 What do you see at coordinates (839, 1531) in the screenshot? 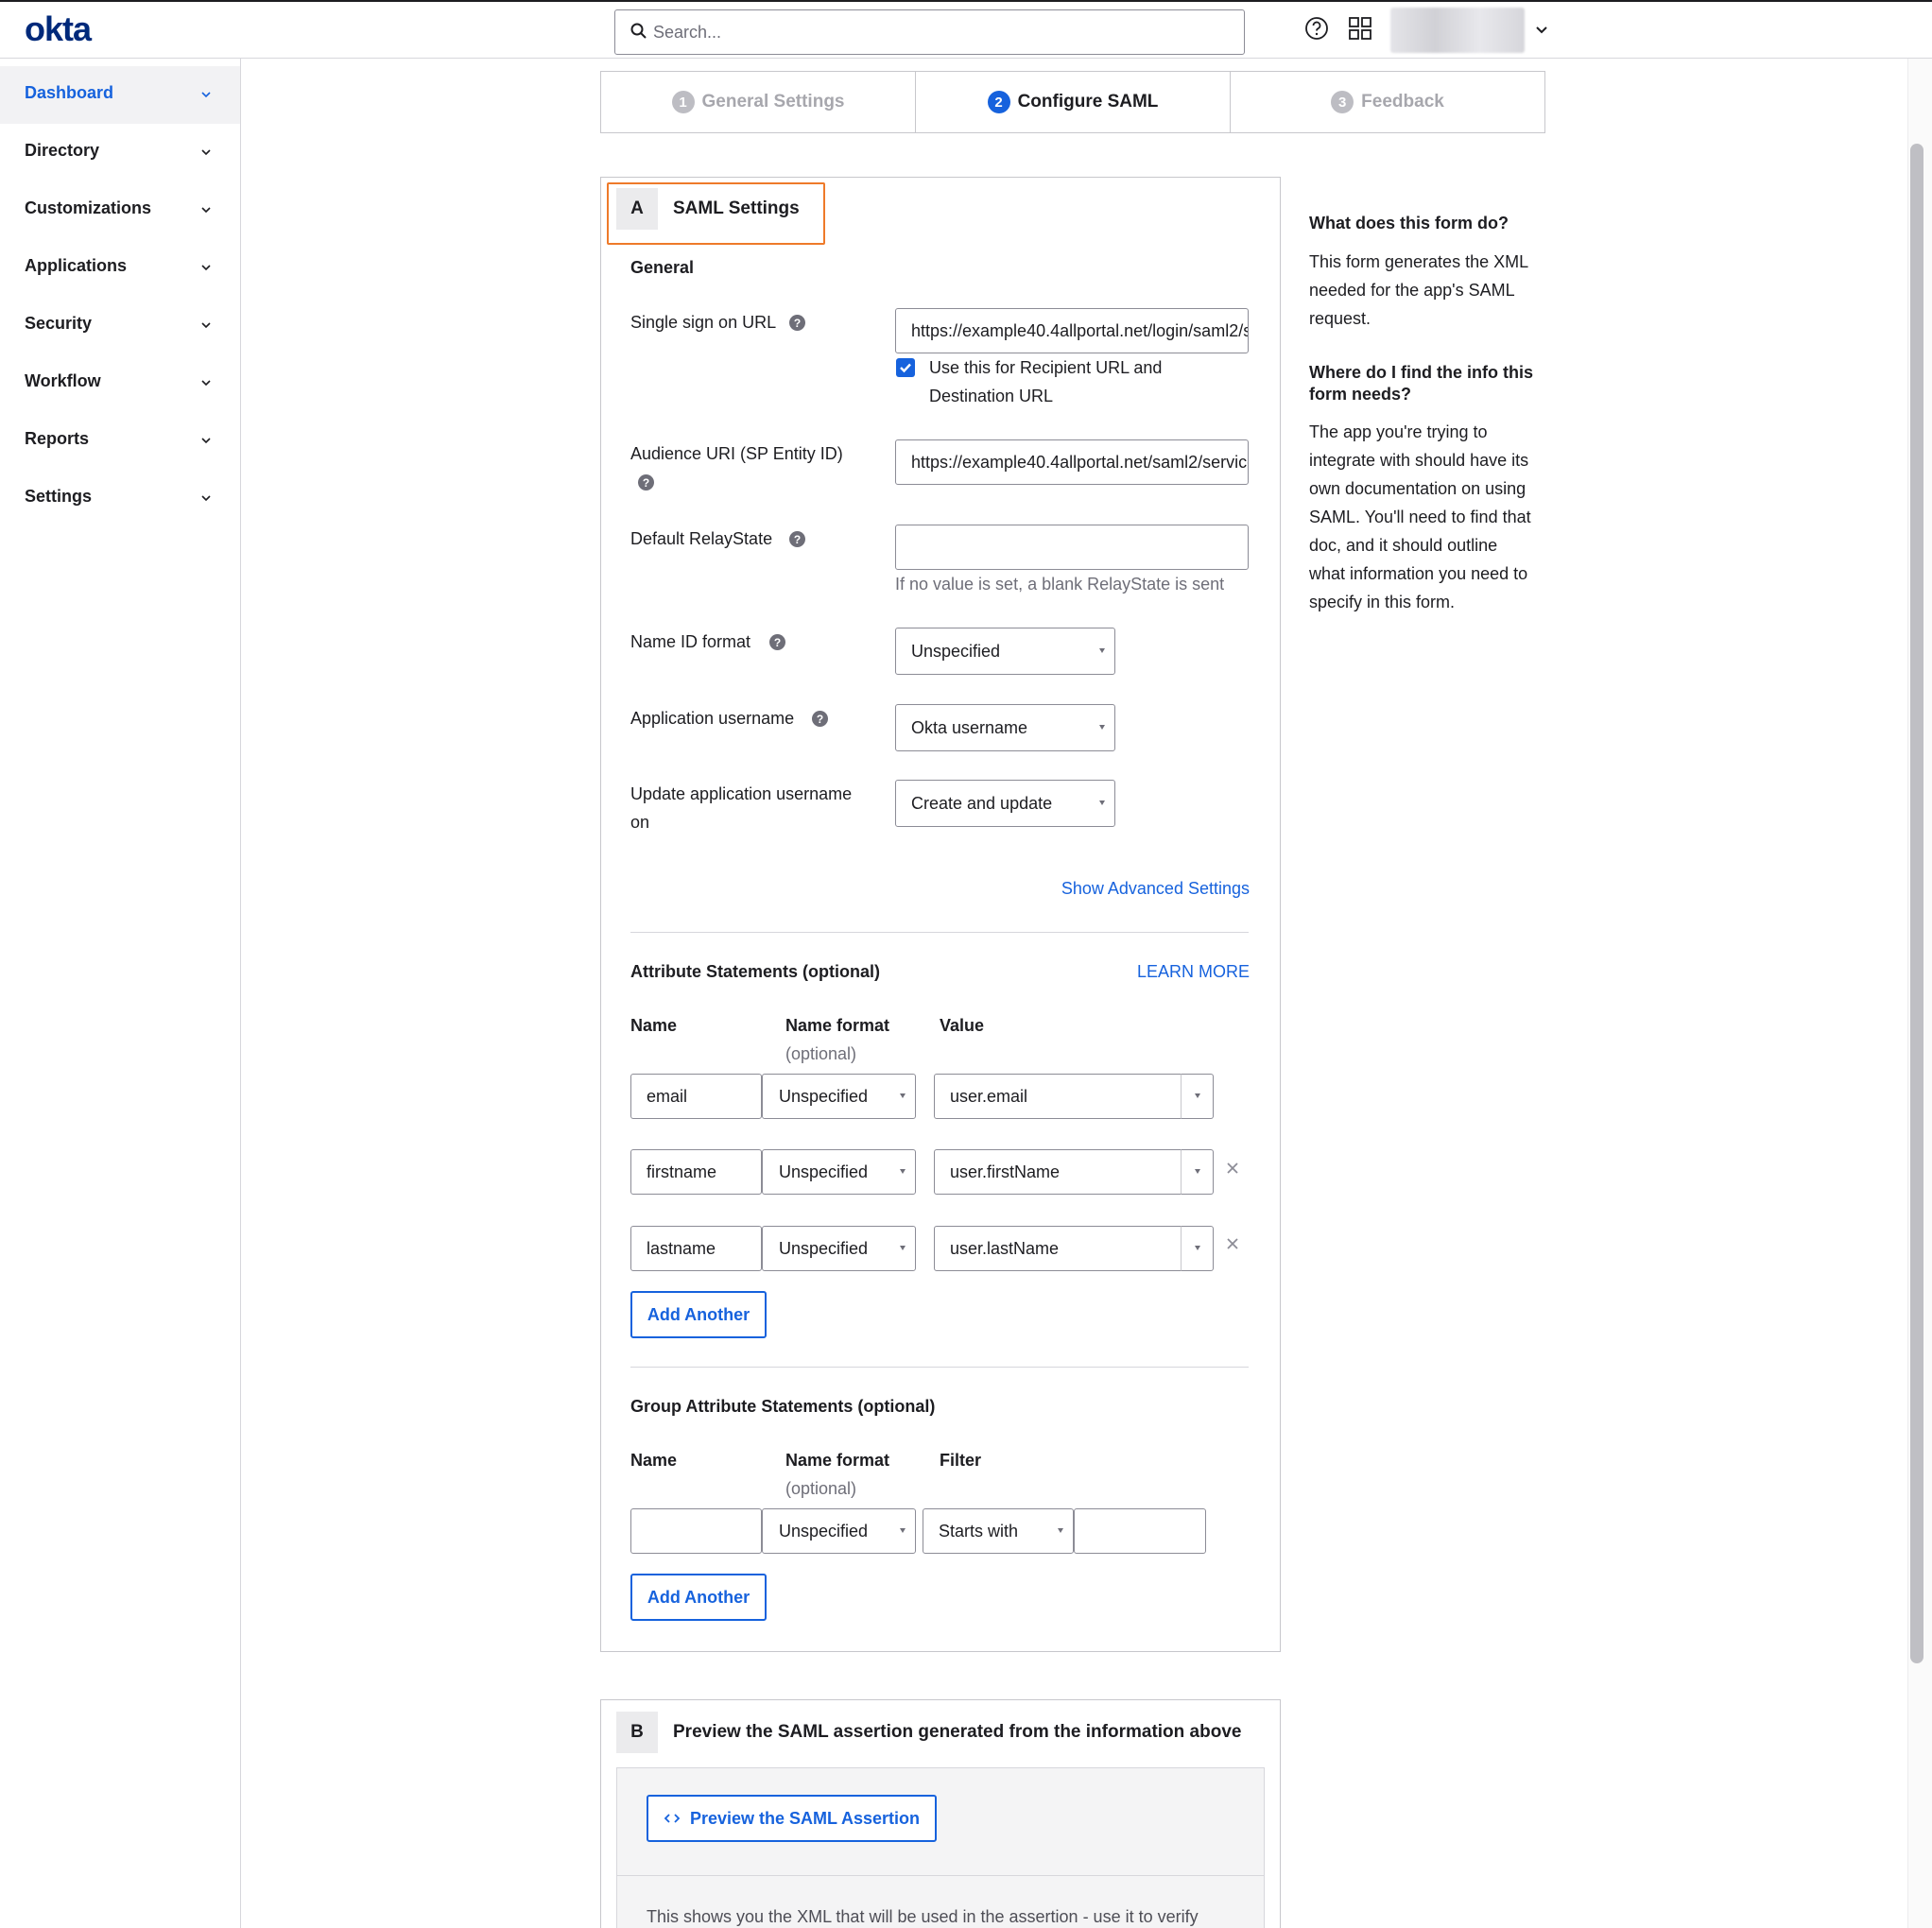
I see `group-attribute-format-select: Unspecified` at bounding box center [839, 1531].